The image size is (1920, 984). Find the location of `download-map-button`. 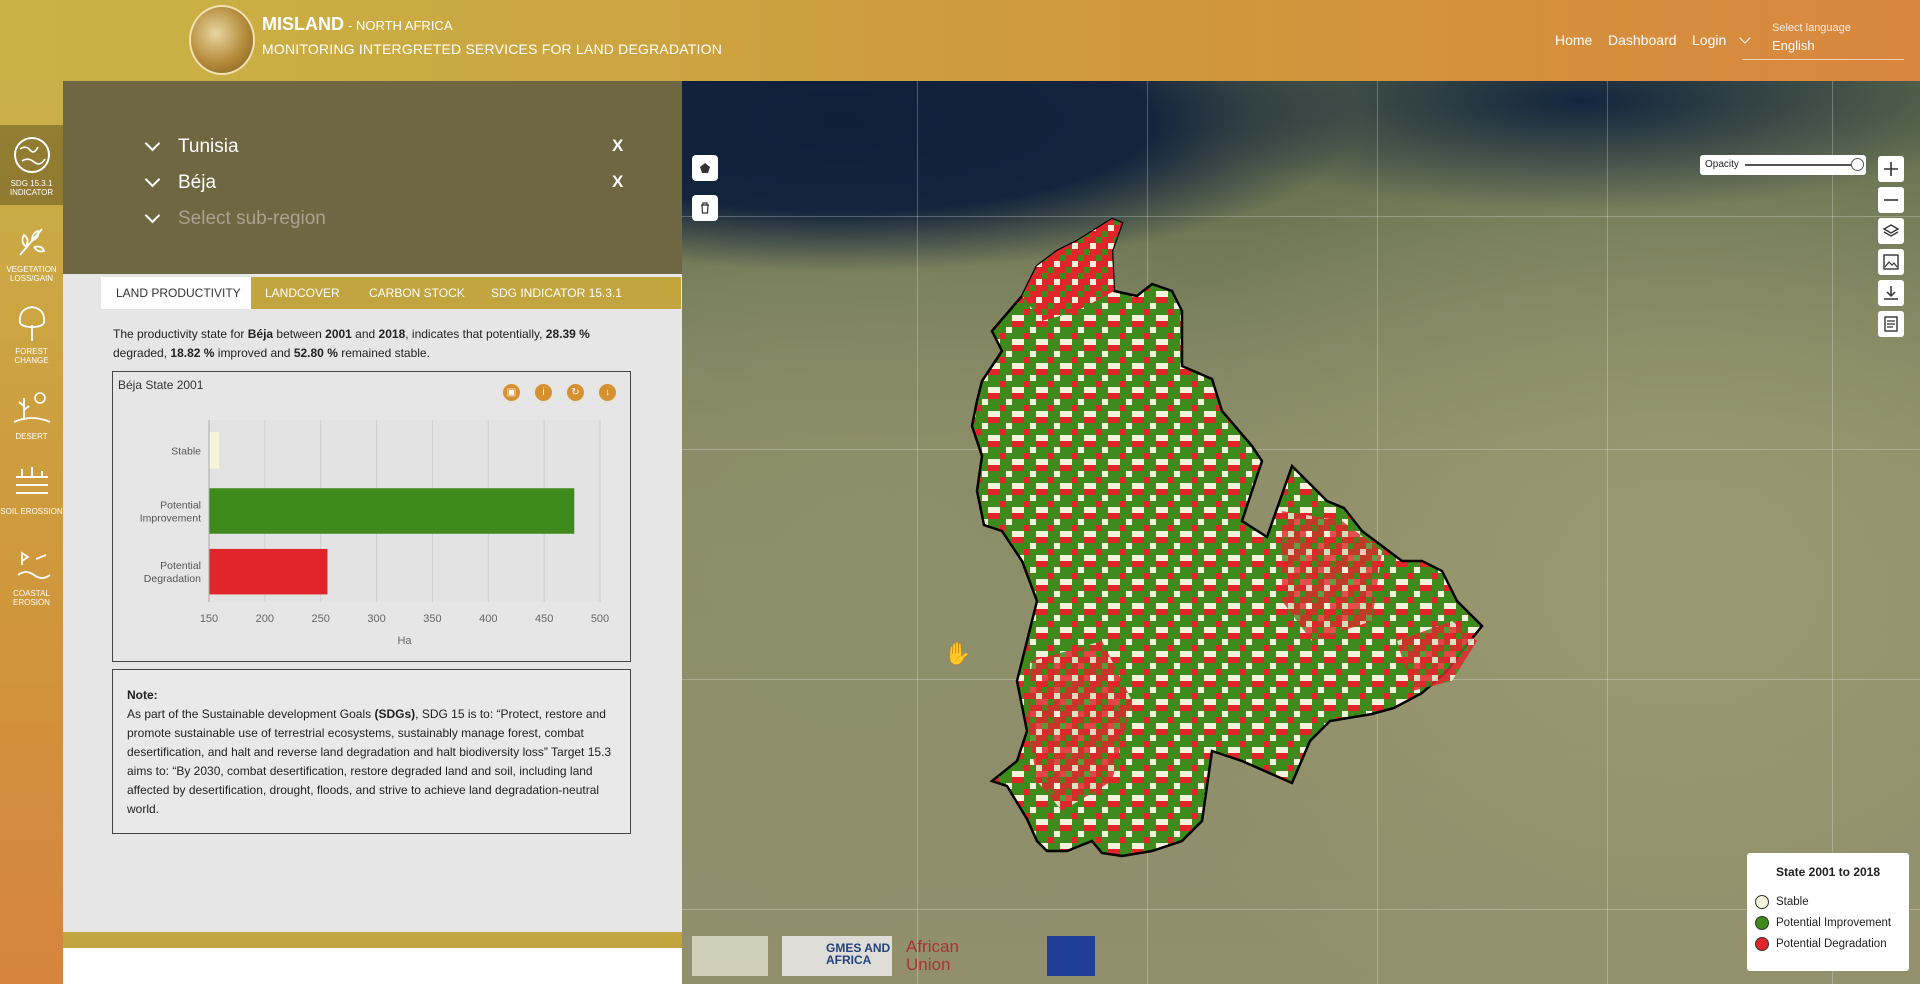

download-map-button is located at coordinates (1891, 293).